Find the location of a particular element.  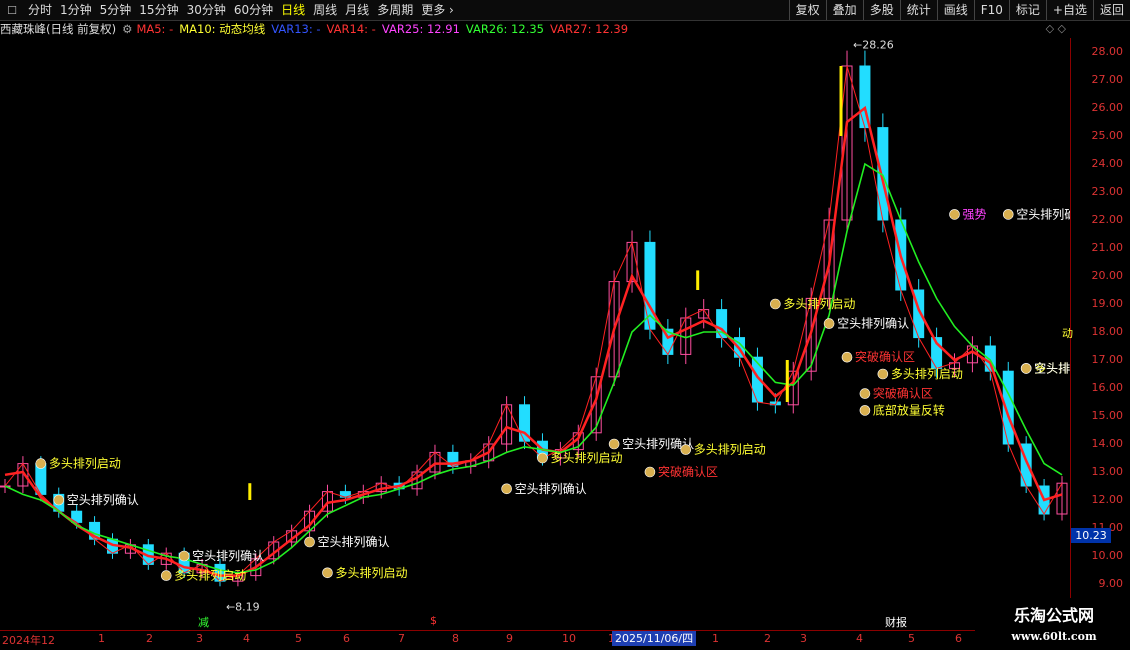

tool-button-8: 返回 is located at coordinates (1111, 10).